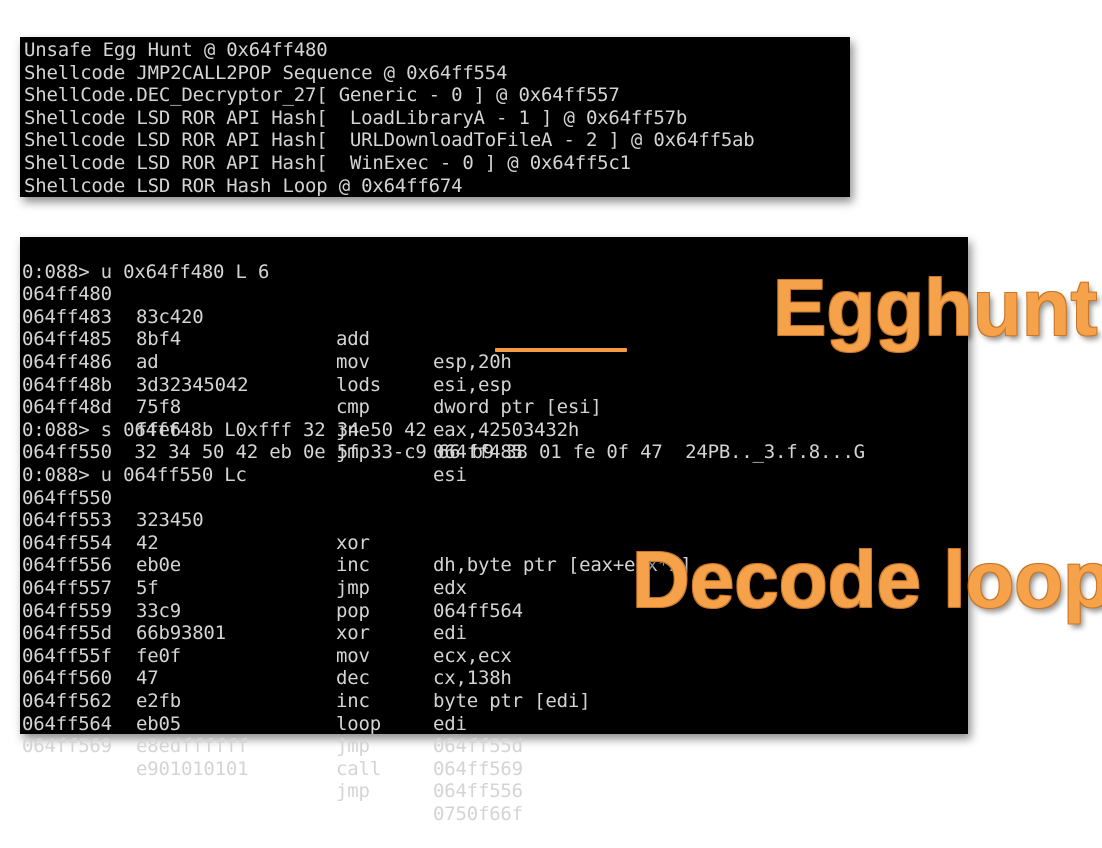  I want to click on opcode-bytes: 75f8, so click(158, 407).